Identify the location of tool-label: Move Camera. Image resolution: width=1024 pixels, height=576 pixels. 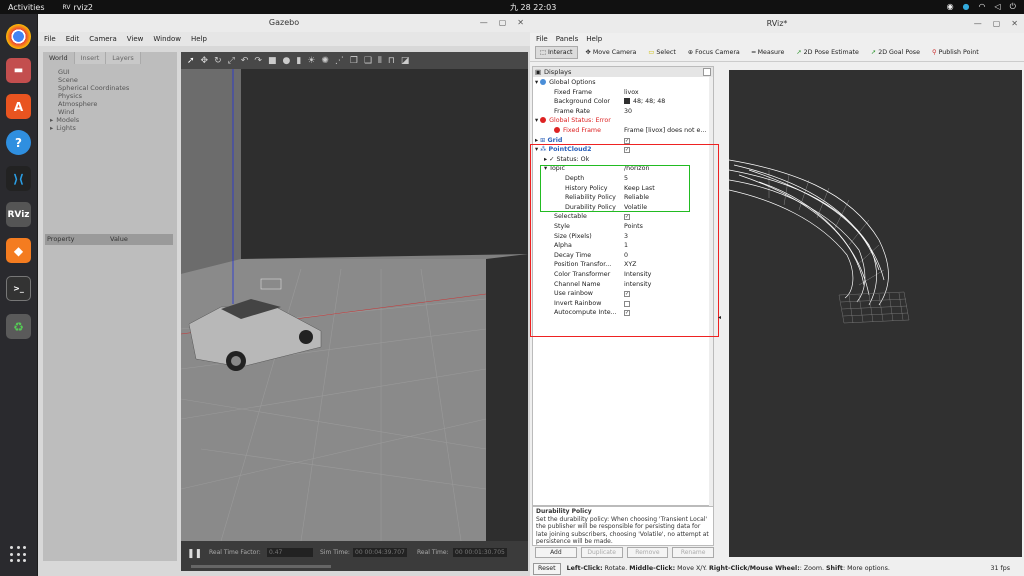
(614, 52).